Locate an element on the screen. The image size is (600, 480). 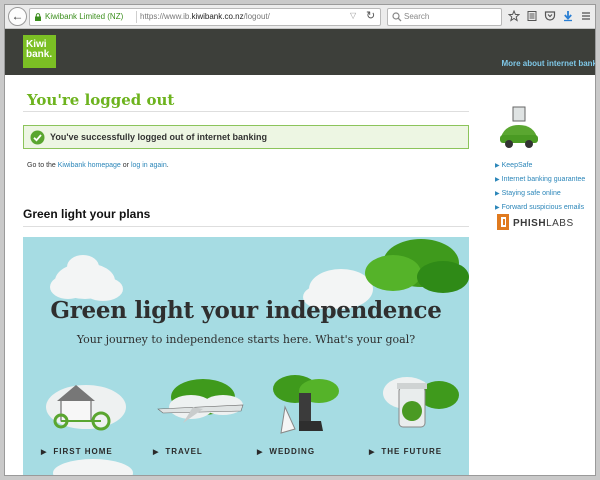
keepsafe-car-icon is located at coordinates (519, 128).